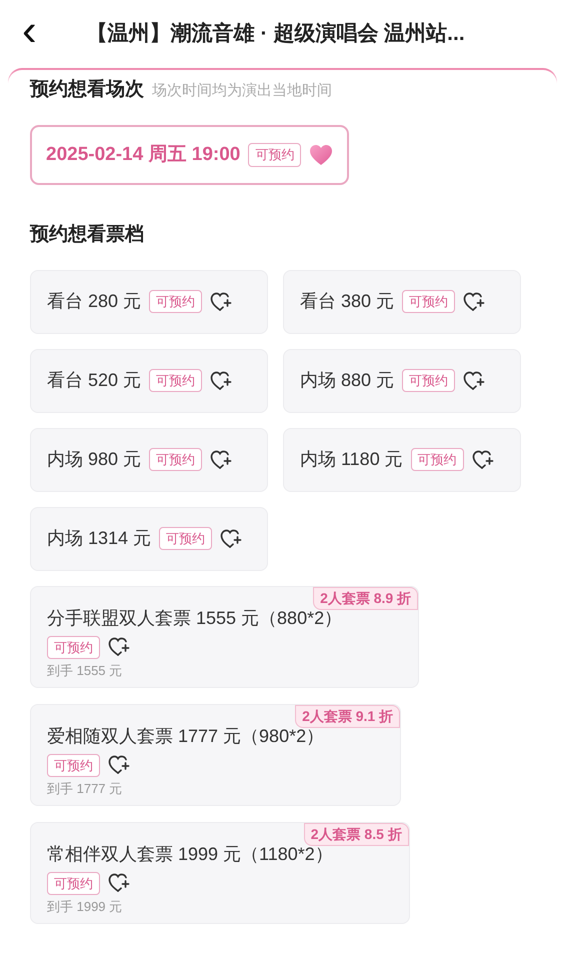  I want to click on package-label: 爱相随双人套票 1777 元（980*2）, so click(186, 736).